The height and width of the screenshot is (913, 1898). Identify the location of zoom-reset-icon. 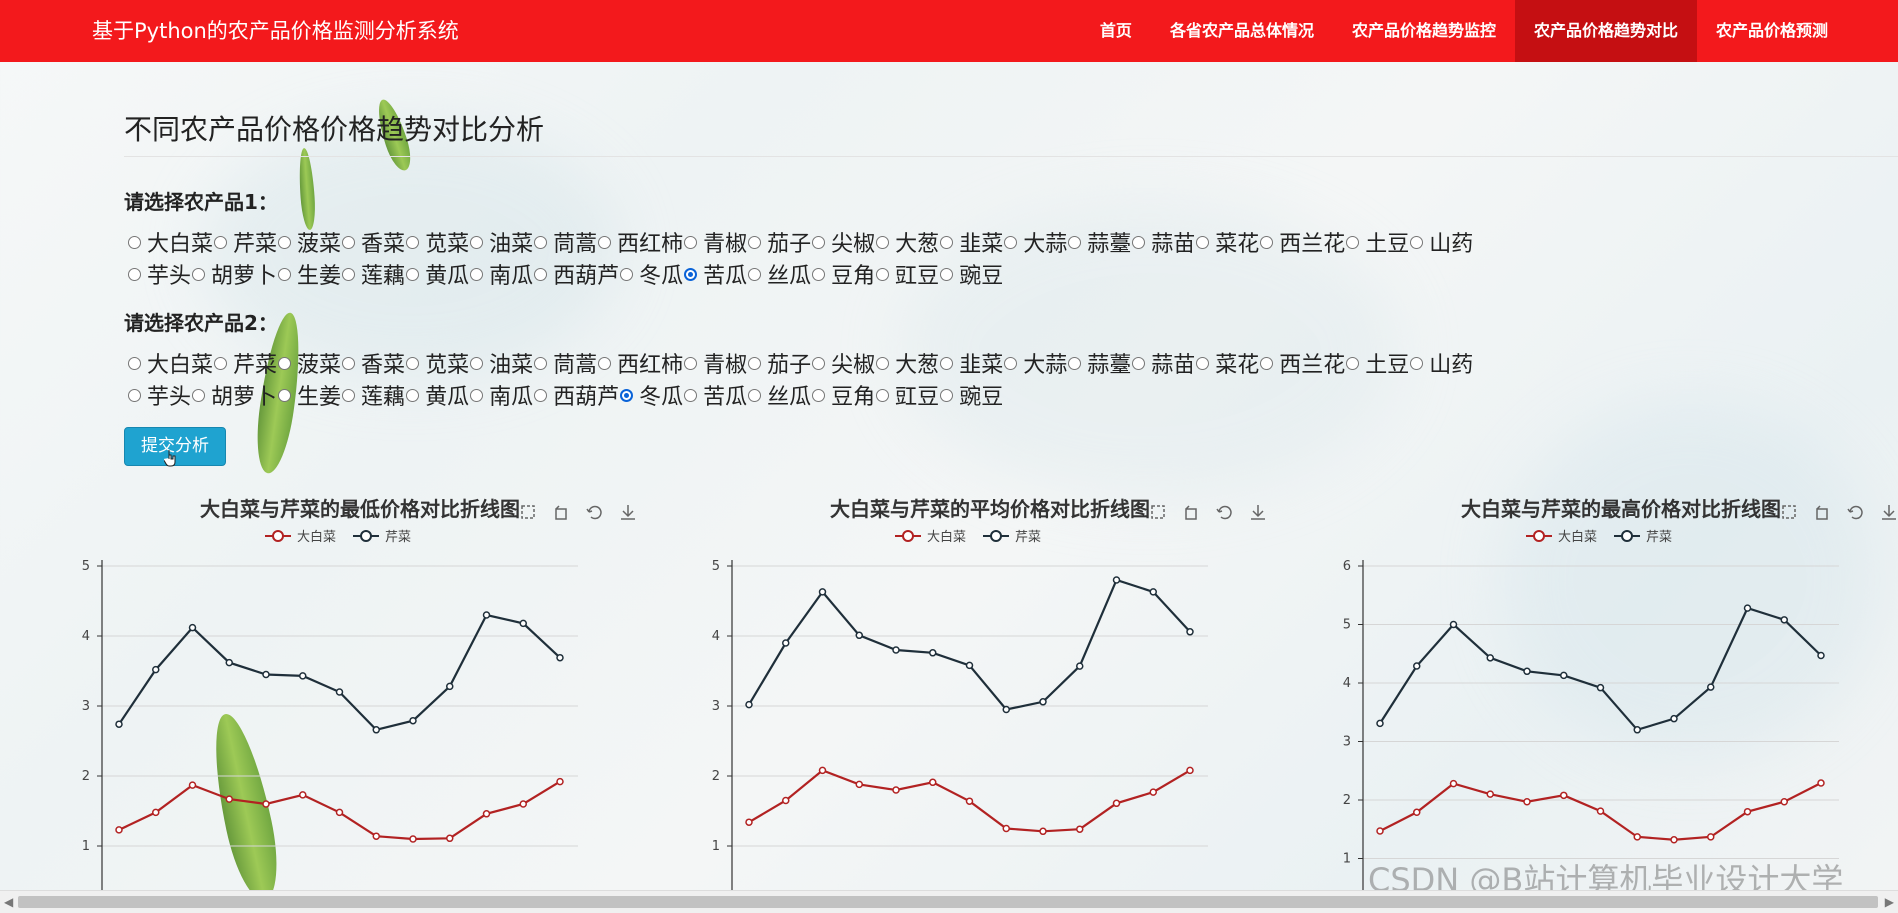
(561, 512).